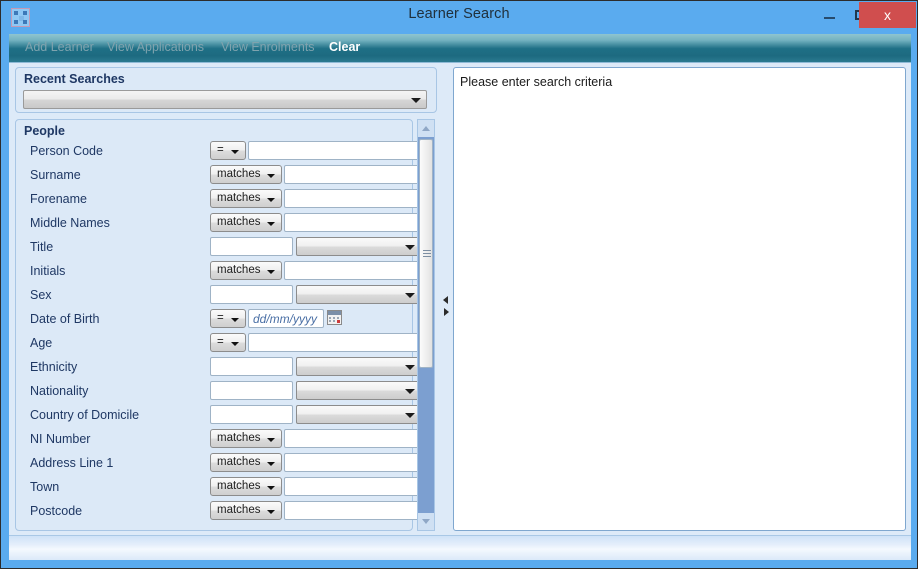 This screenshot has width=918, height=569. What do you see at coordinates (446, 312) in the screenshot?
I see `chevron-right-icon` at bounding box center [446, 312].